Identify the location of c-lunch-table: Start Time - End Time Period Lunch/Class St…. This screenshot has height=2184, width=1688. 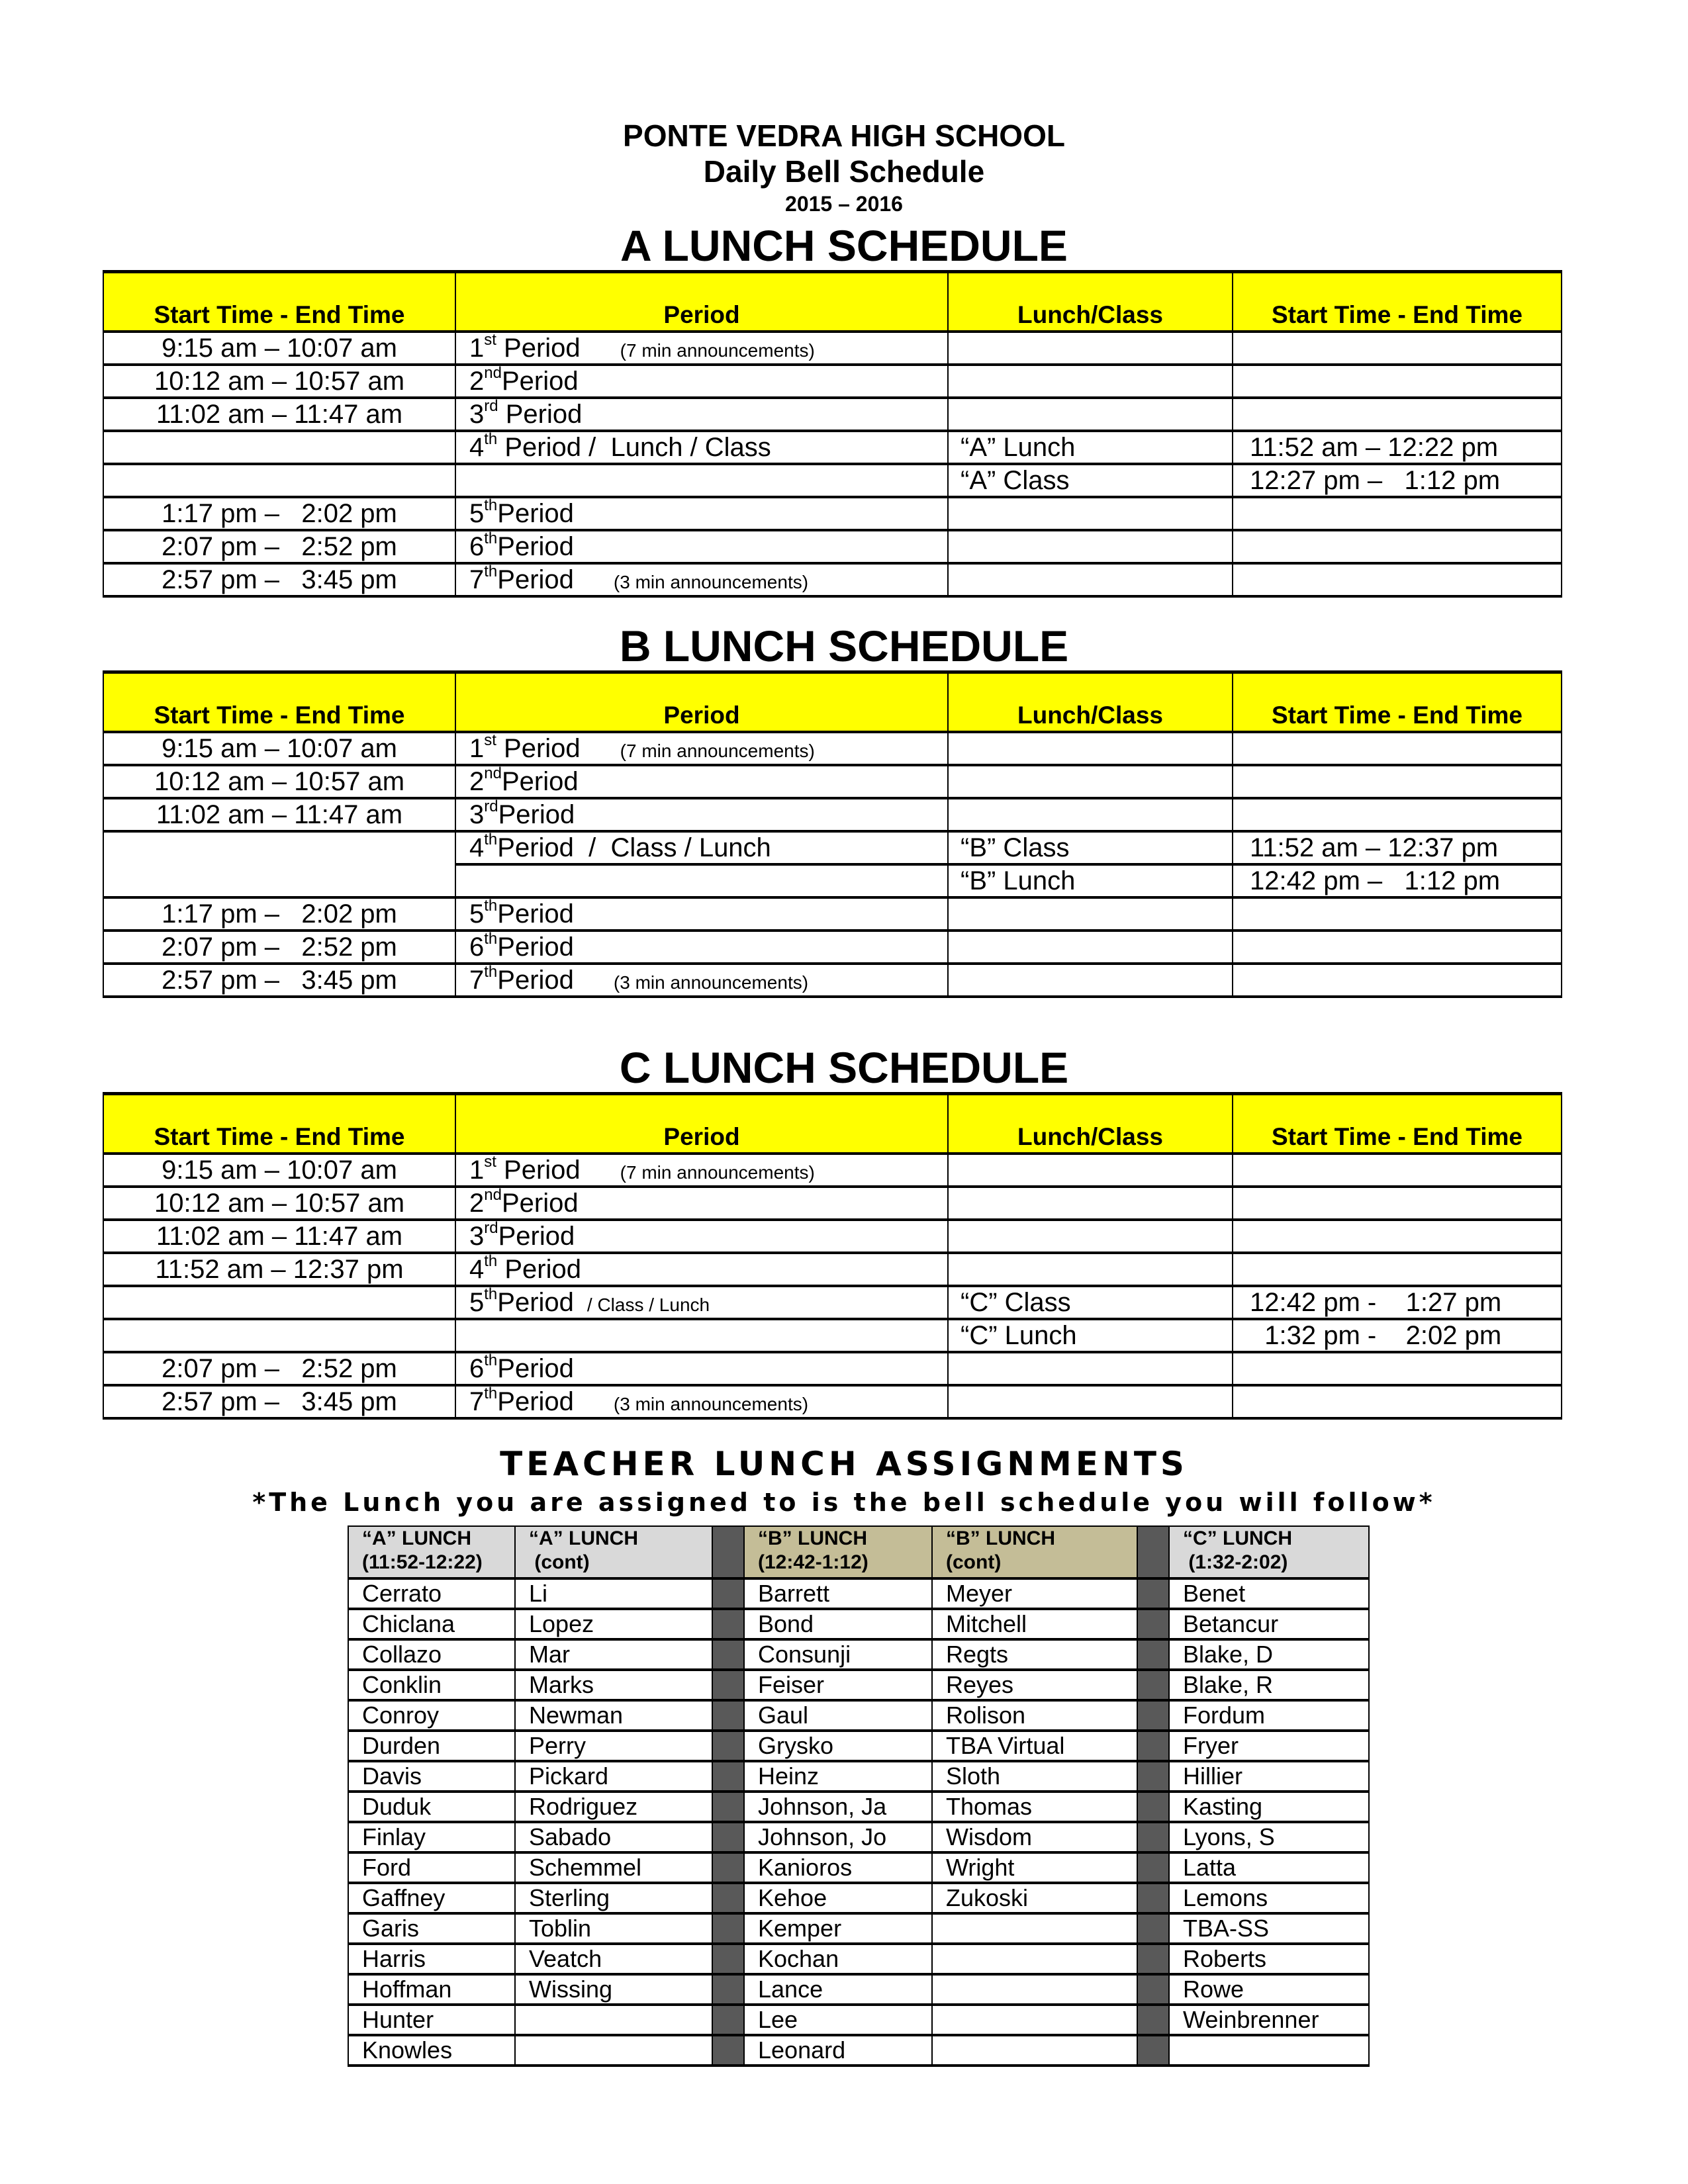
(832, 1256).